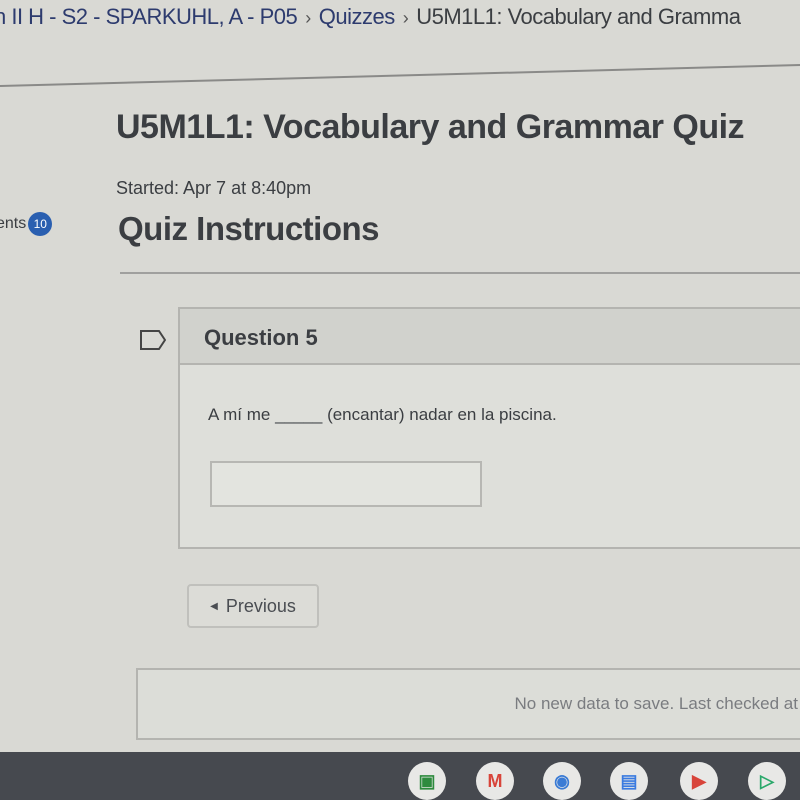 Image resolution: width=800 pixels, height=800 pixels. What do you see at coordinates (40, 224) in the screenshot?
I see `count-badge: 10` at bounding box center [40, 224].